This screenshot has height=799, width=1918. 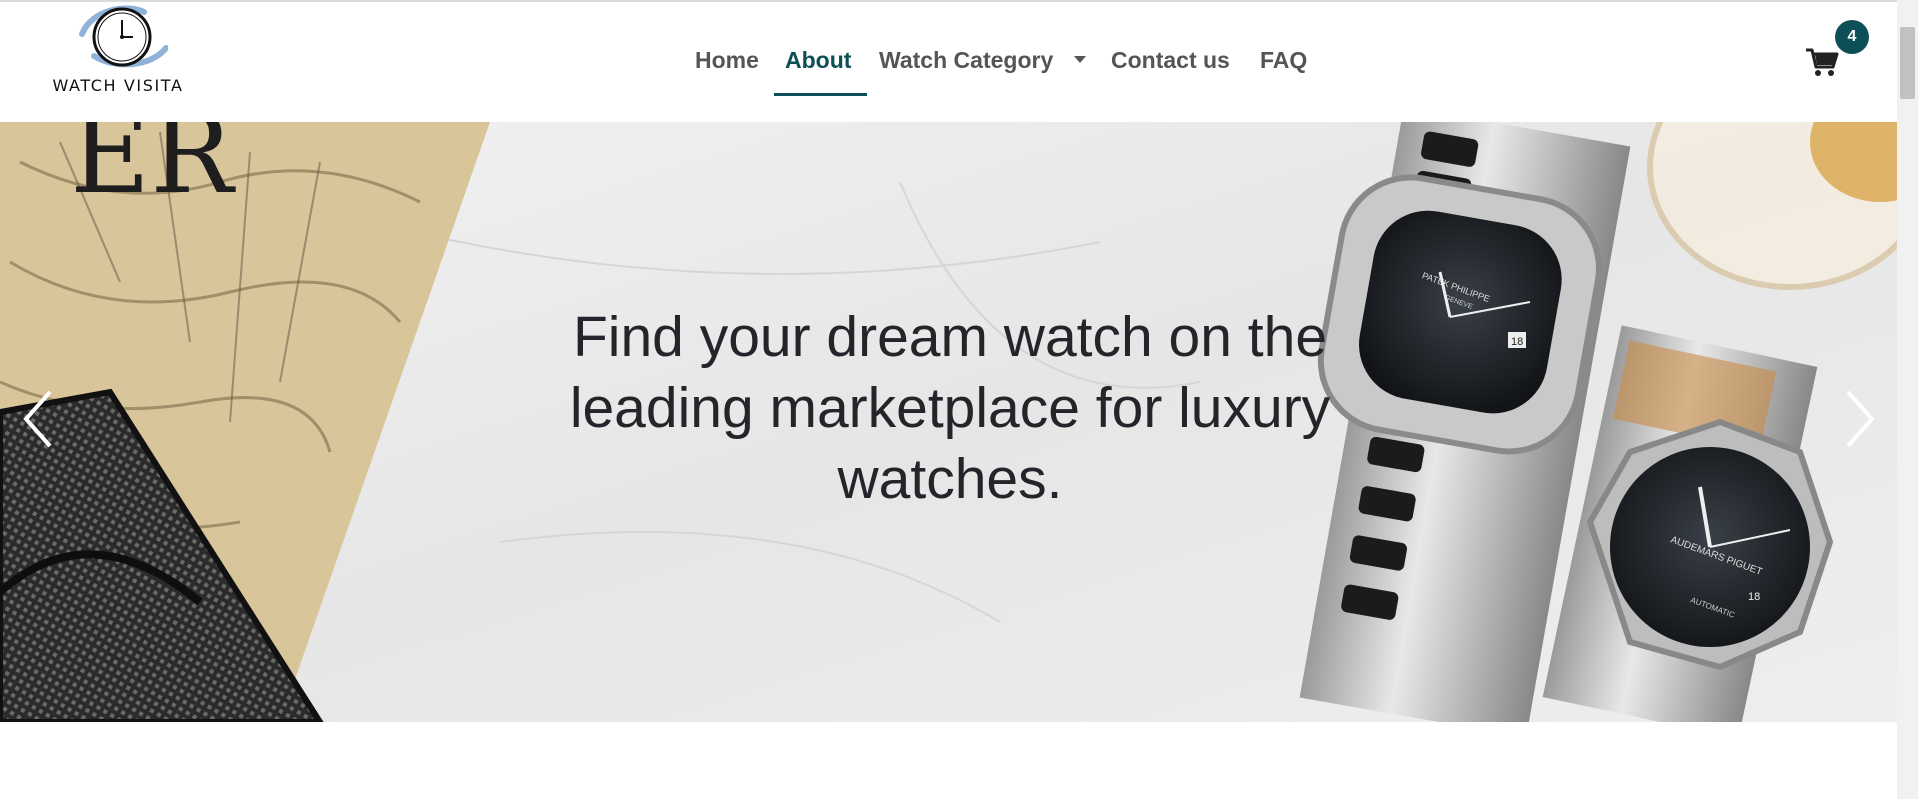 What do you see at coordinates (1907, 63) in the screenshot?
I see `scrollbar-thumb` at bounding box center [1907, 63].